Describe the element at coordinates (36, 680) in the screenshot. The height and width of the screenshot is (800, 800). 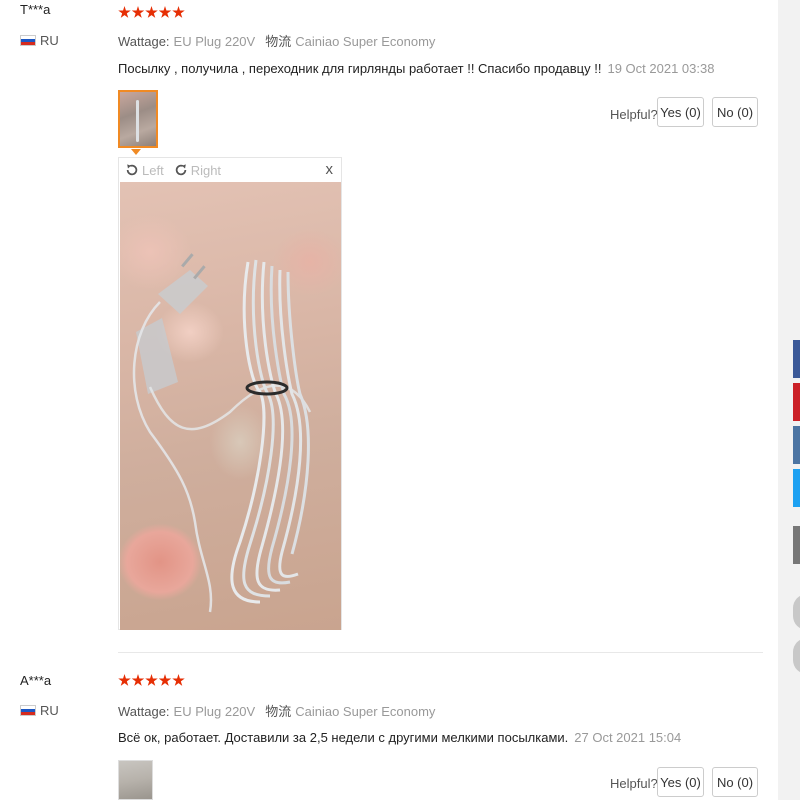
I see `reviewer-name: A***a` at that location.